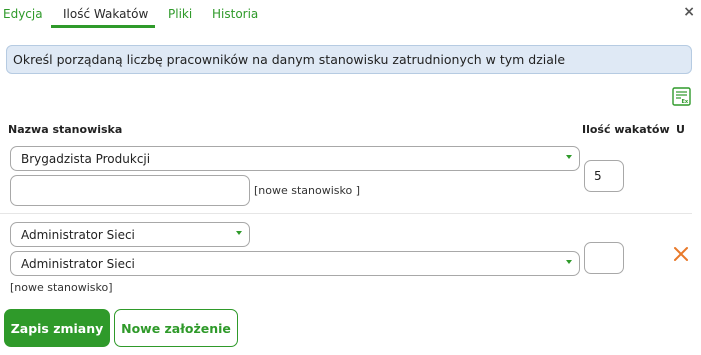 The width and height of the screenshot is (701, 355). Describe the element at coordinates (295, 158) in the screenshot. I see `position-select-row1: Brygadzista Produkcji` at that location.